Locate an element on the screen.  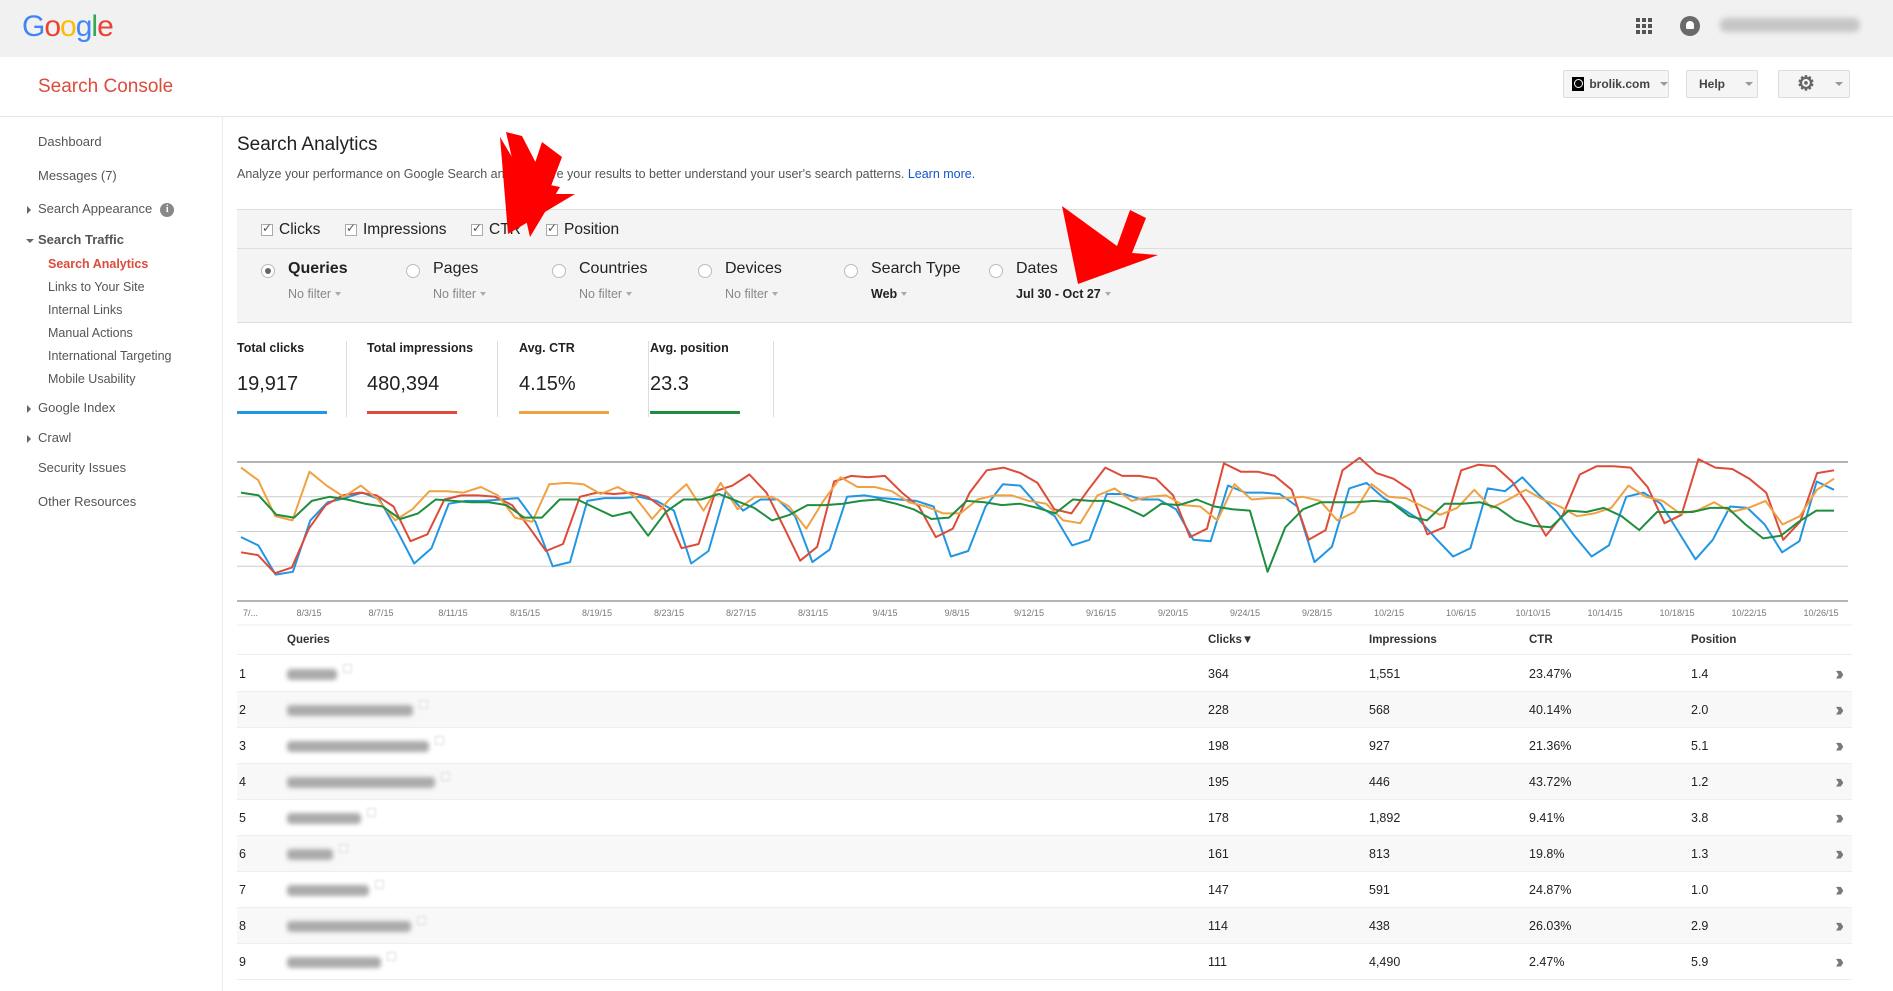
dimension-label: Pages is located at coordinates (456, 268).